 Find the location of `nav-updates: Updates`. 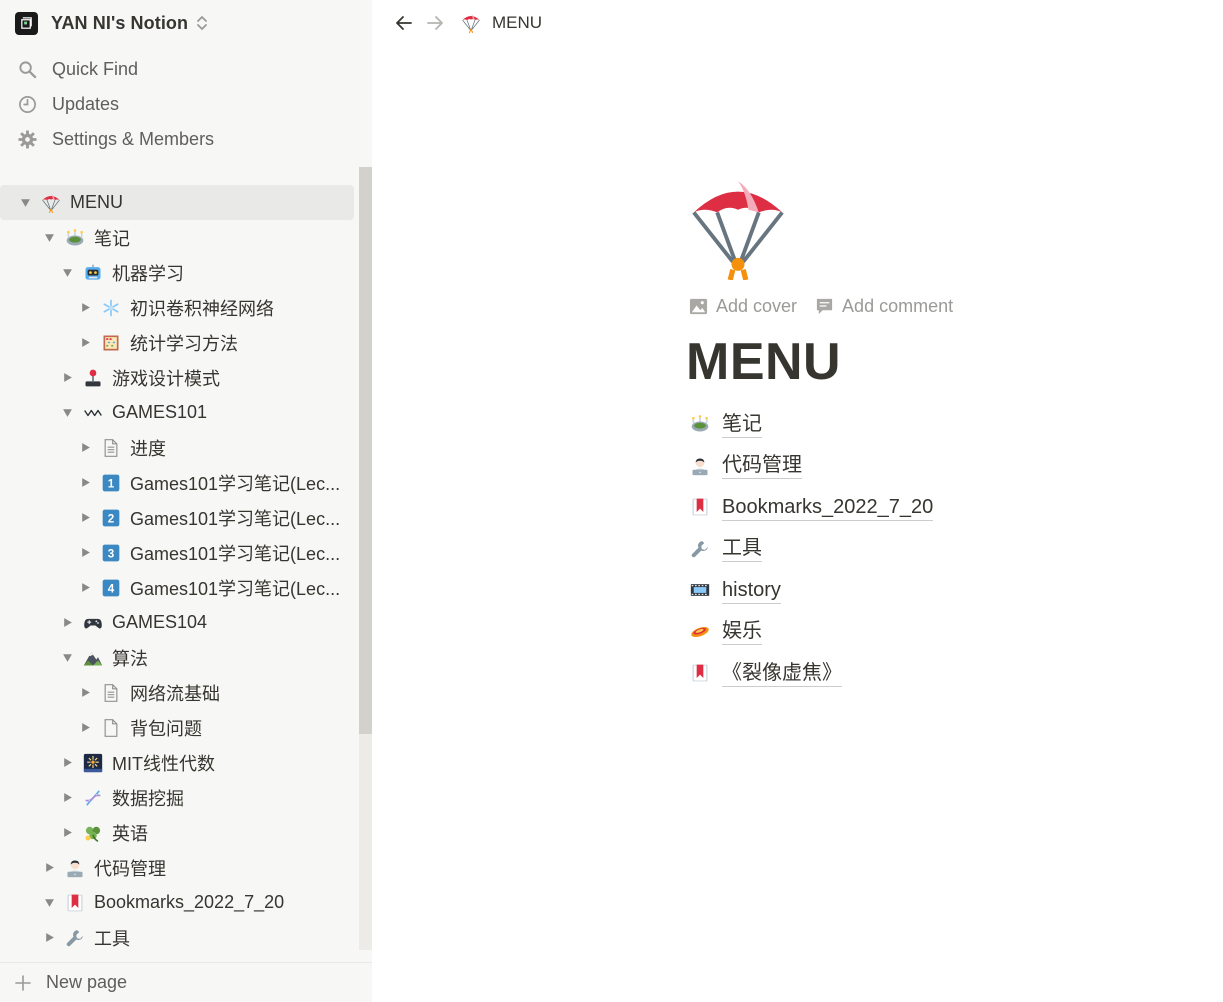

nav-updates: Updates is located at coordinates (186, 104).